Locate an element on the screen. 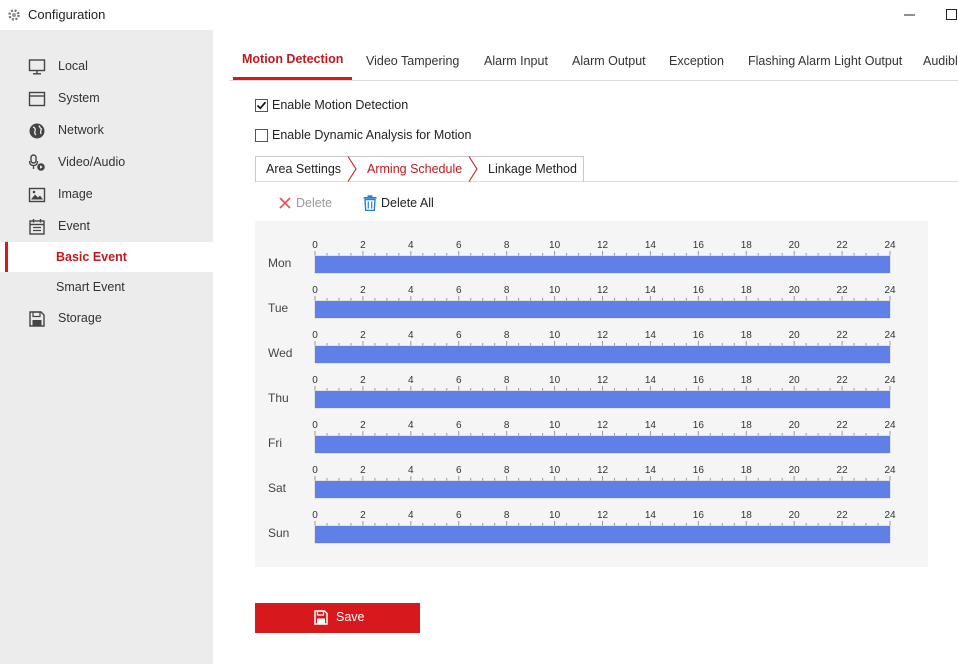  sidebar-item-local: Local is located at coordinates (106, 66).